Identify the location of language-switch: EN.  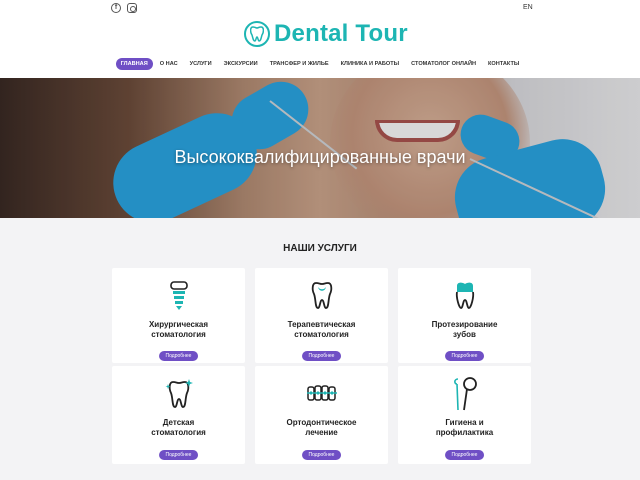
(528, 7).